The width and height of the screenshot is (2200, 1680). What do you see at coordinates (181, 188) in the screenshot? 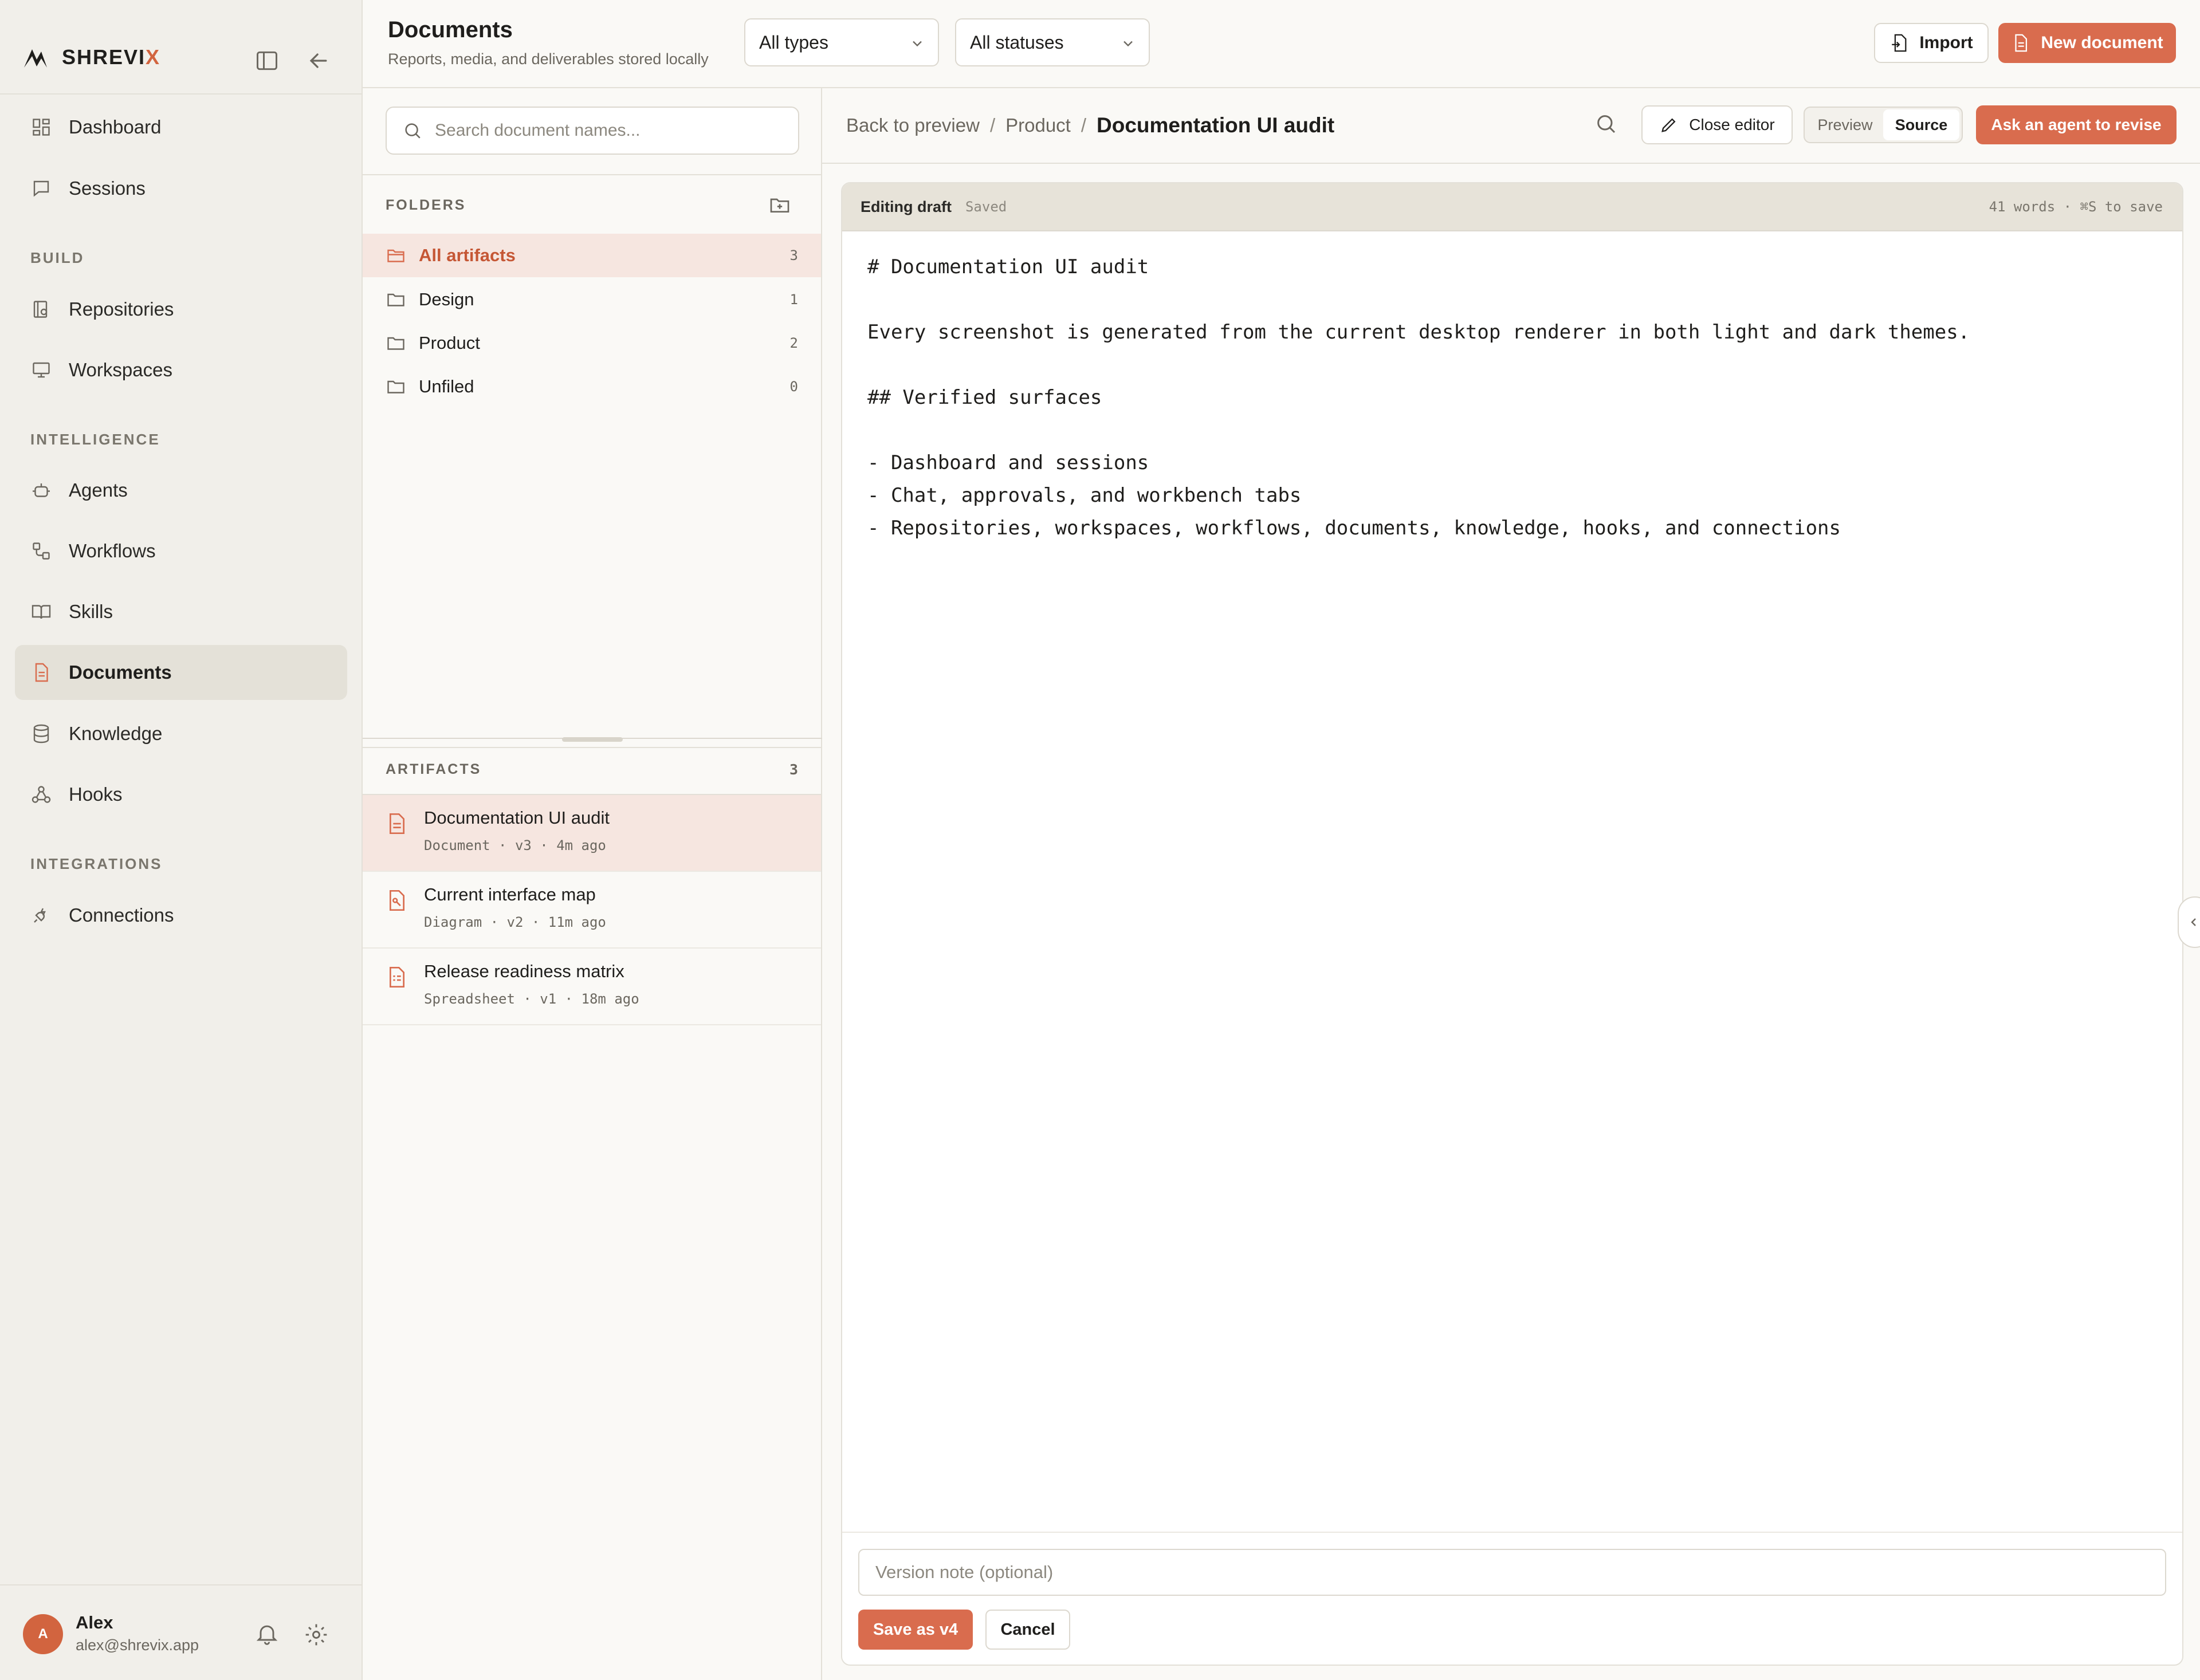
I see `nav-item-sessions: Sessions` at bounding box center [181, 188].